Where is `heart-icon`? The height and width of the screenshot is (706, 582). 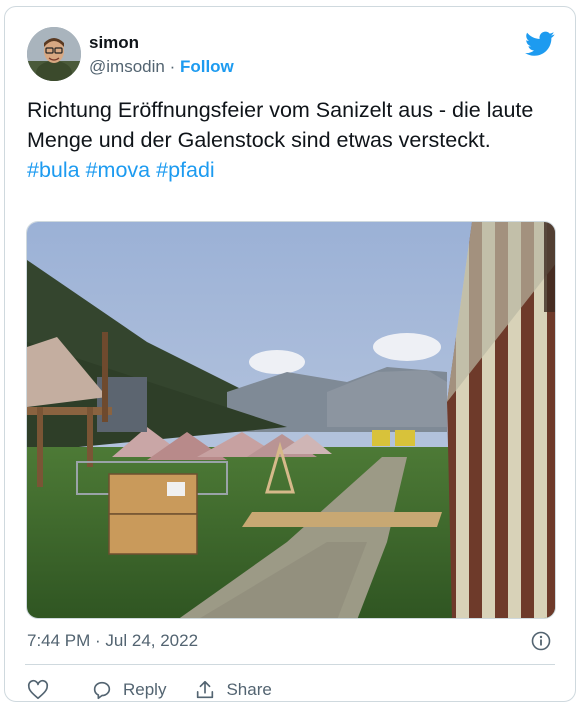 heart-icon is located at coordinates (38, 689).